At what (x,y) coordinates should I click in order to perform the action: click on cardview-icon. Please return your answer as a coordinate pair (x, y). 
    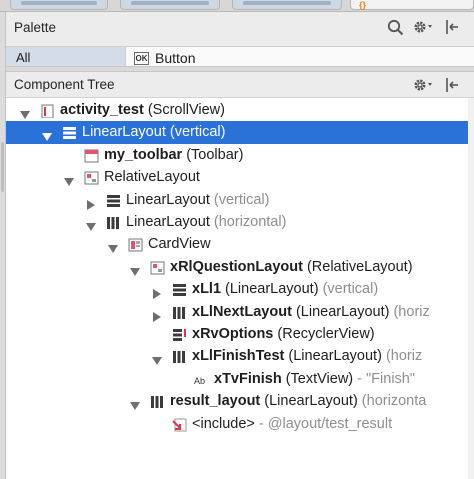
    Looking at the image, I should click on (135, 244).